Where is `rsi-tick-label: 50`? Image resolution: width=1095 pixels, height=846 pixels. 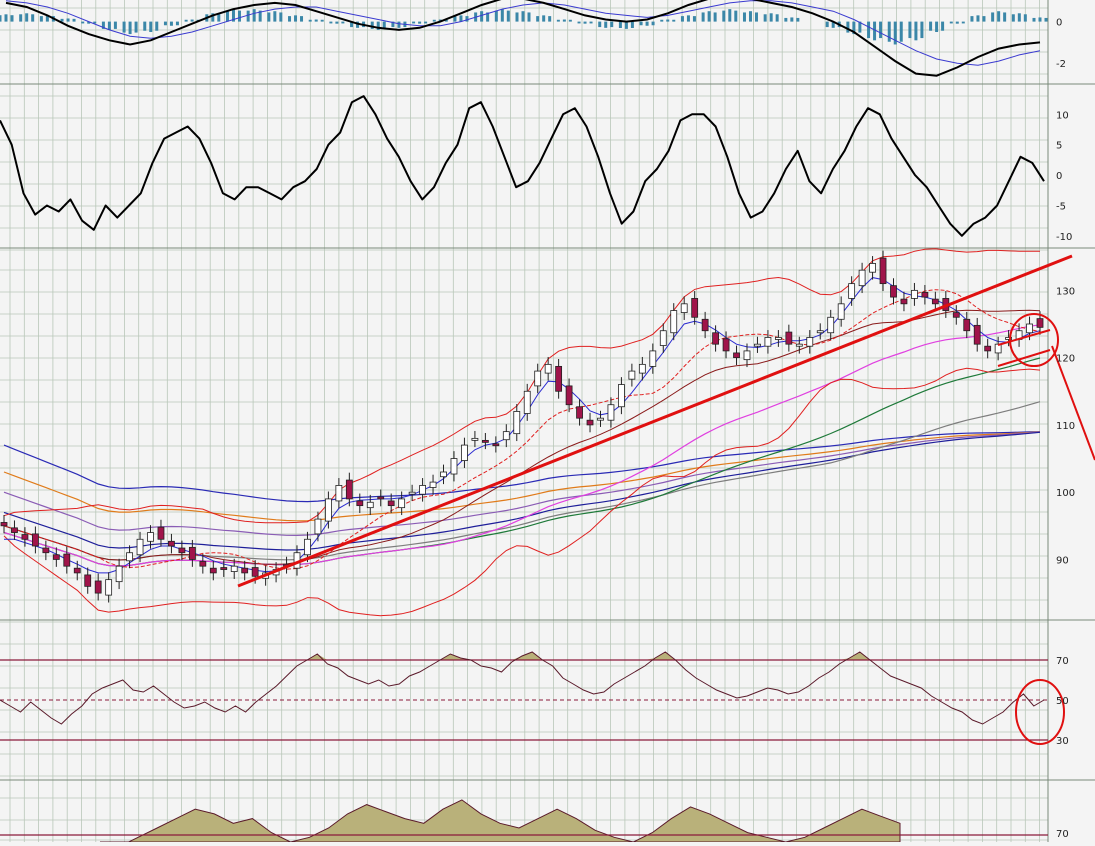 rsi-tick-label: 50 is located at coordinates (1062, 701).